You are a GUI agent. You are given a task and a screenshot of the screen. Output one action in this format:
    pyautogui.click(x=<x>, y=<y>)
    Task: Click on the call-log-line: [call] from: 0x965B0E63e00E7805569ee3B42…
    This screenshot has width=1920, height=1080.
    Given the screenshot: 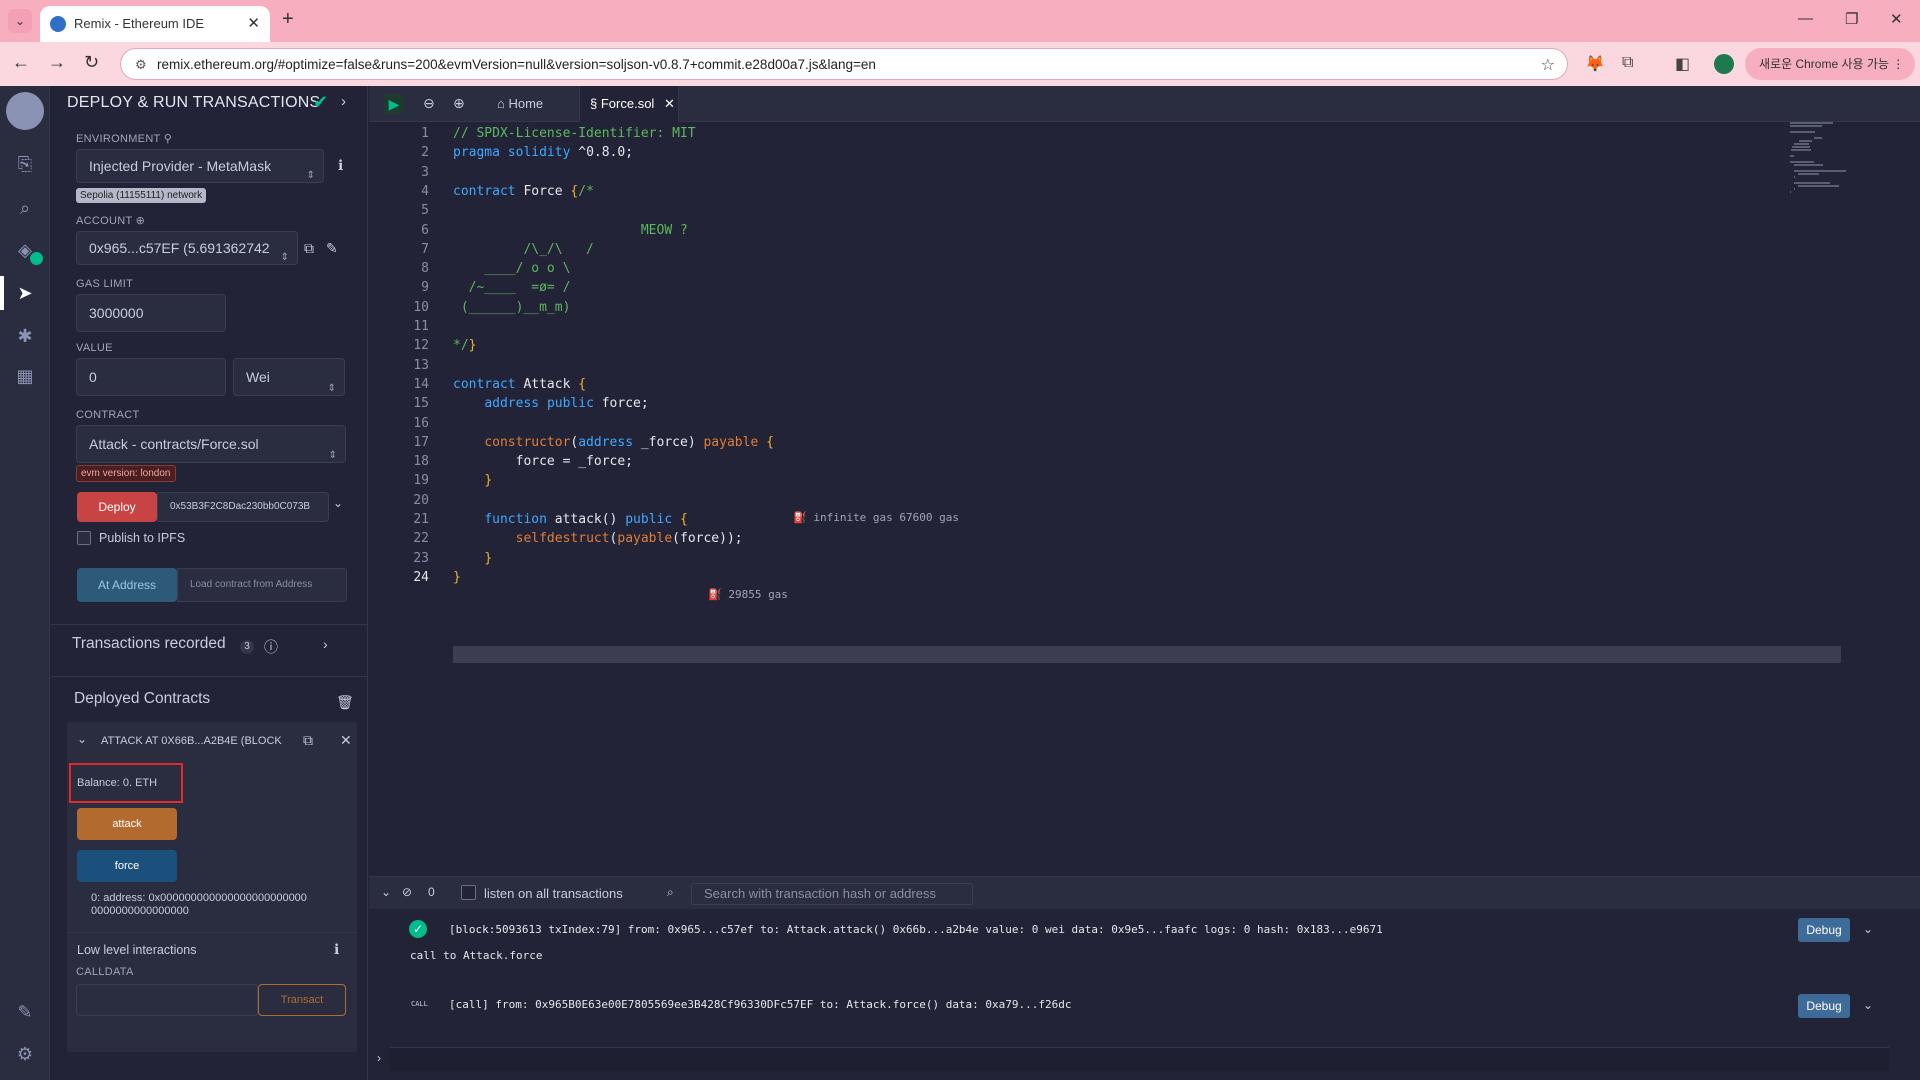 What is the action you would take?
    pyautogui.click(x=760, y=1004)
    